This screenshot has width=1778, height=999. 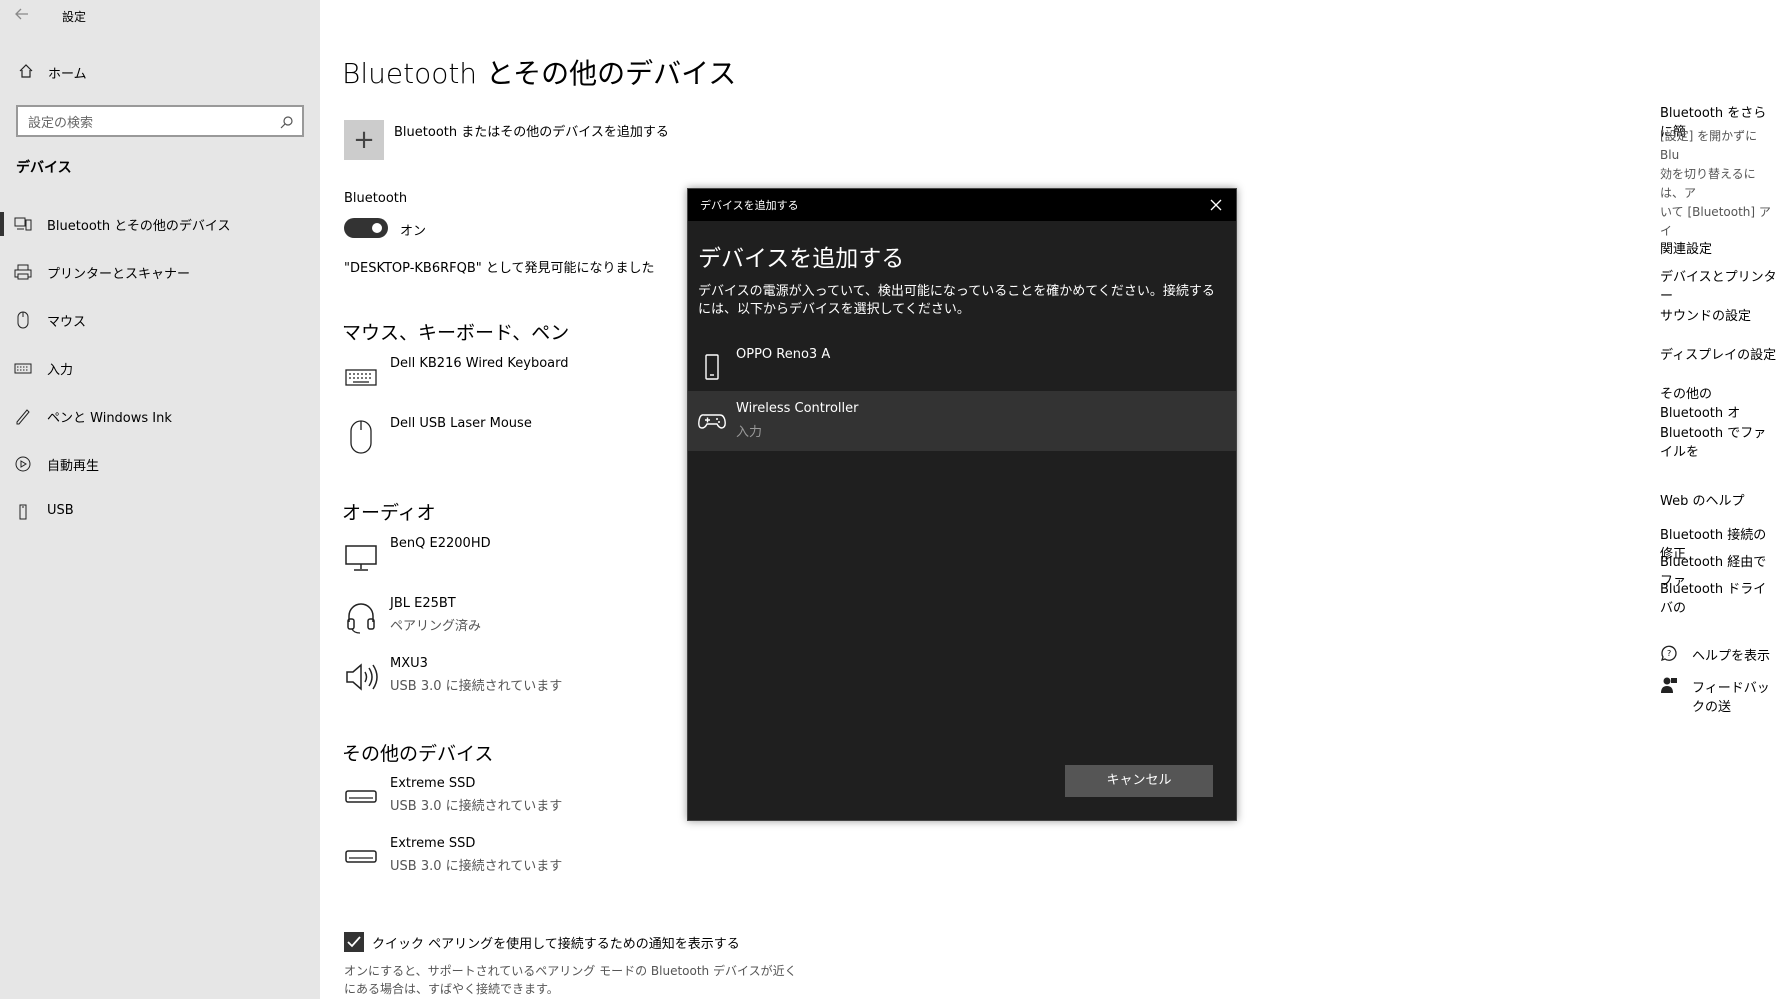 What do you see at coordinates (1718, 353) in the screenshot?
I see `link-display-settings: ディスプレイの設定` at bounding box center [1718, 353].